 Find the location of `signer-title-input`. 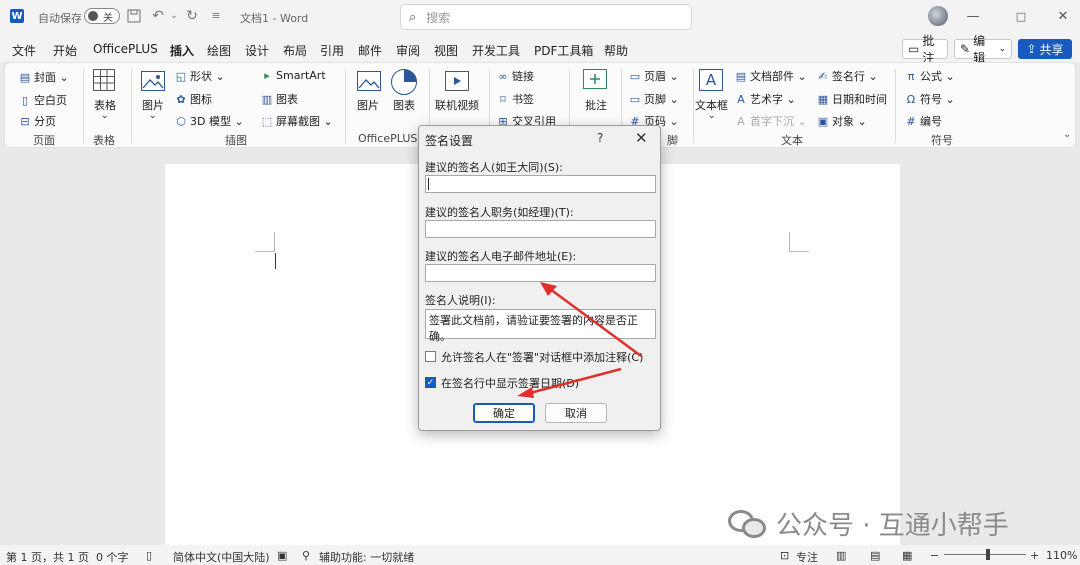

signer-title-input is located at coordinates (540, 229).